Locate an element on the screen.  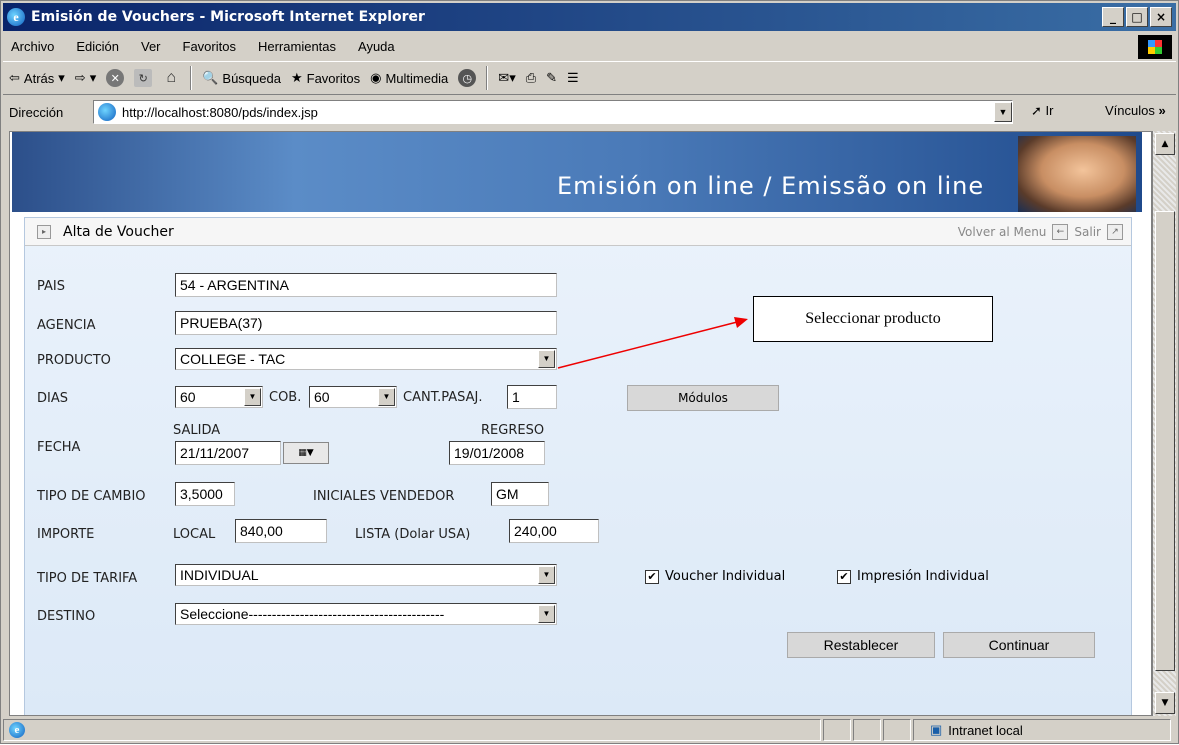
minimize-button: _ is located at coordinates (1113, 17).